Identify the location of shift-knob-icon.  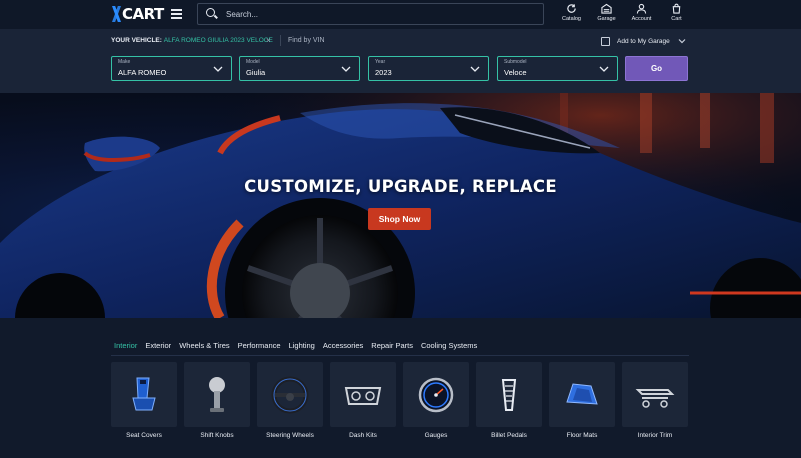
(217, 394).